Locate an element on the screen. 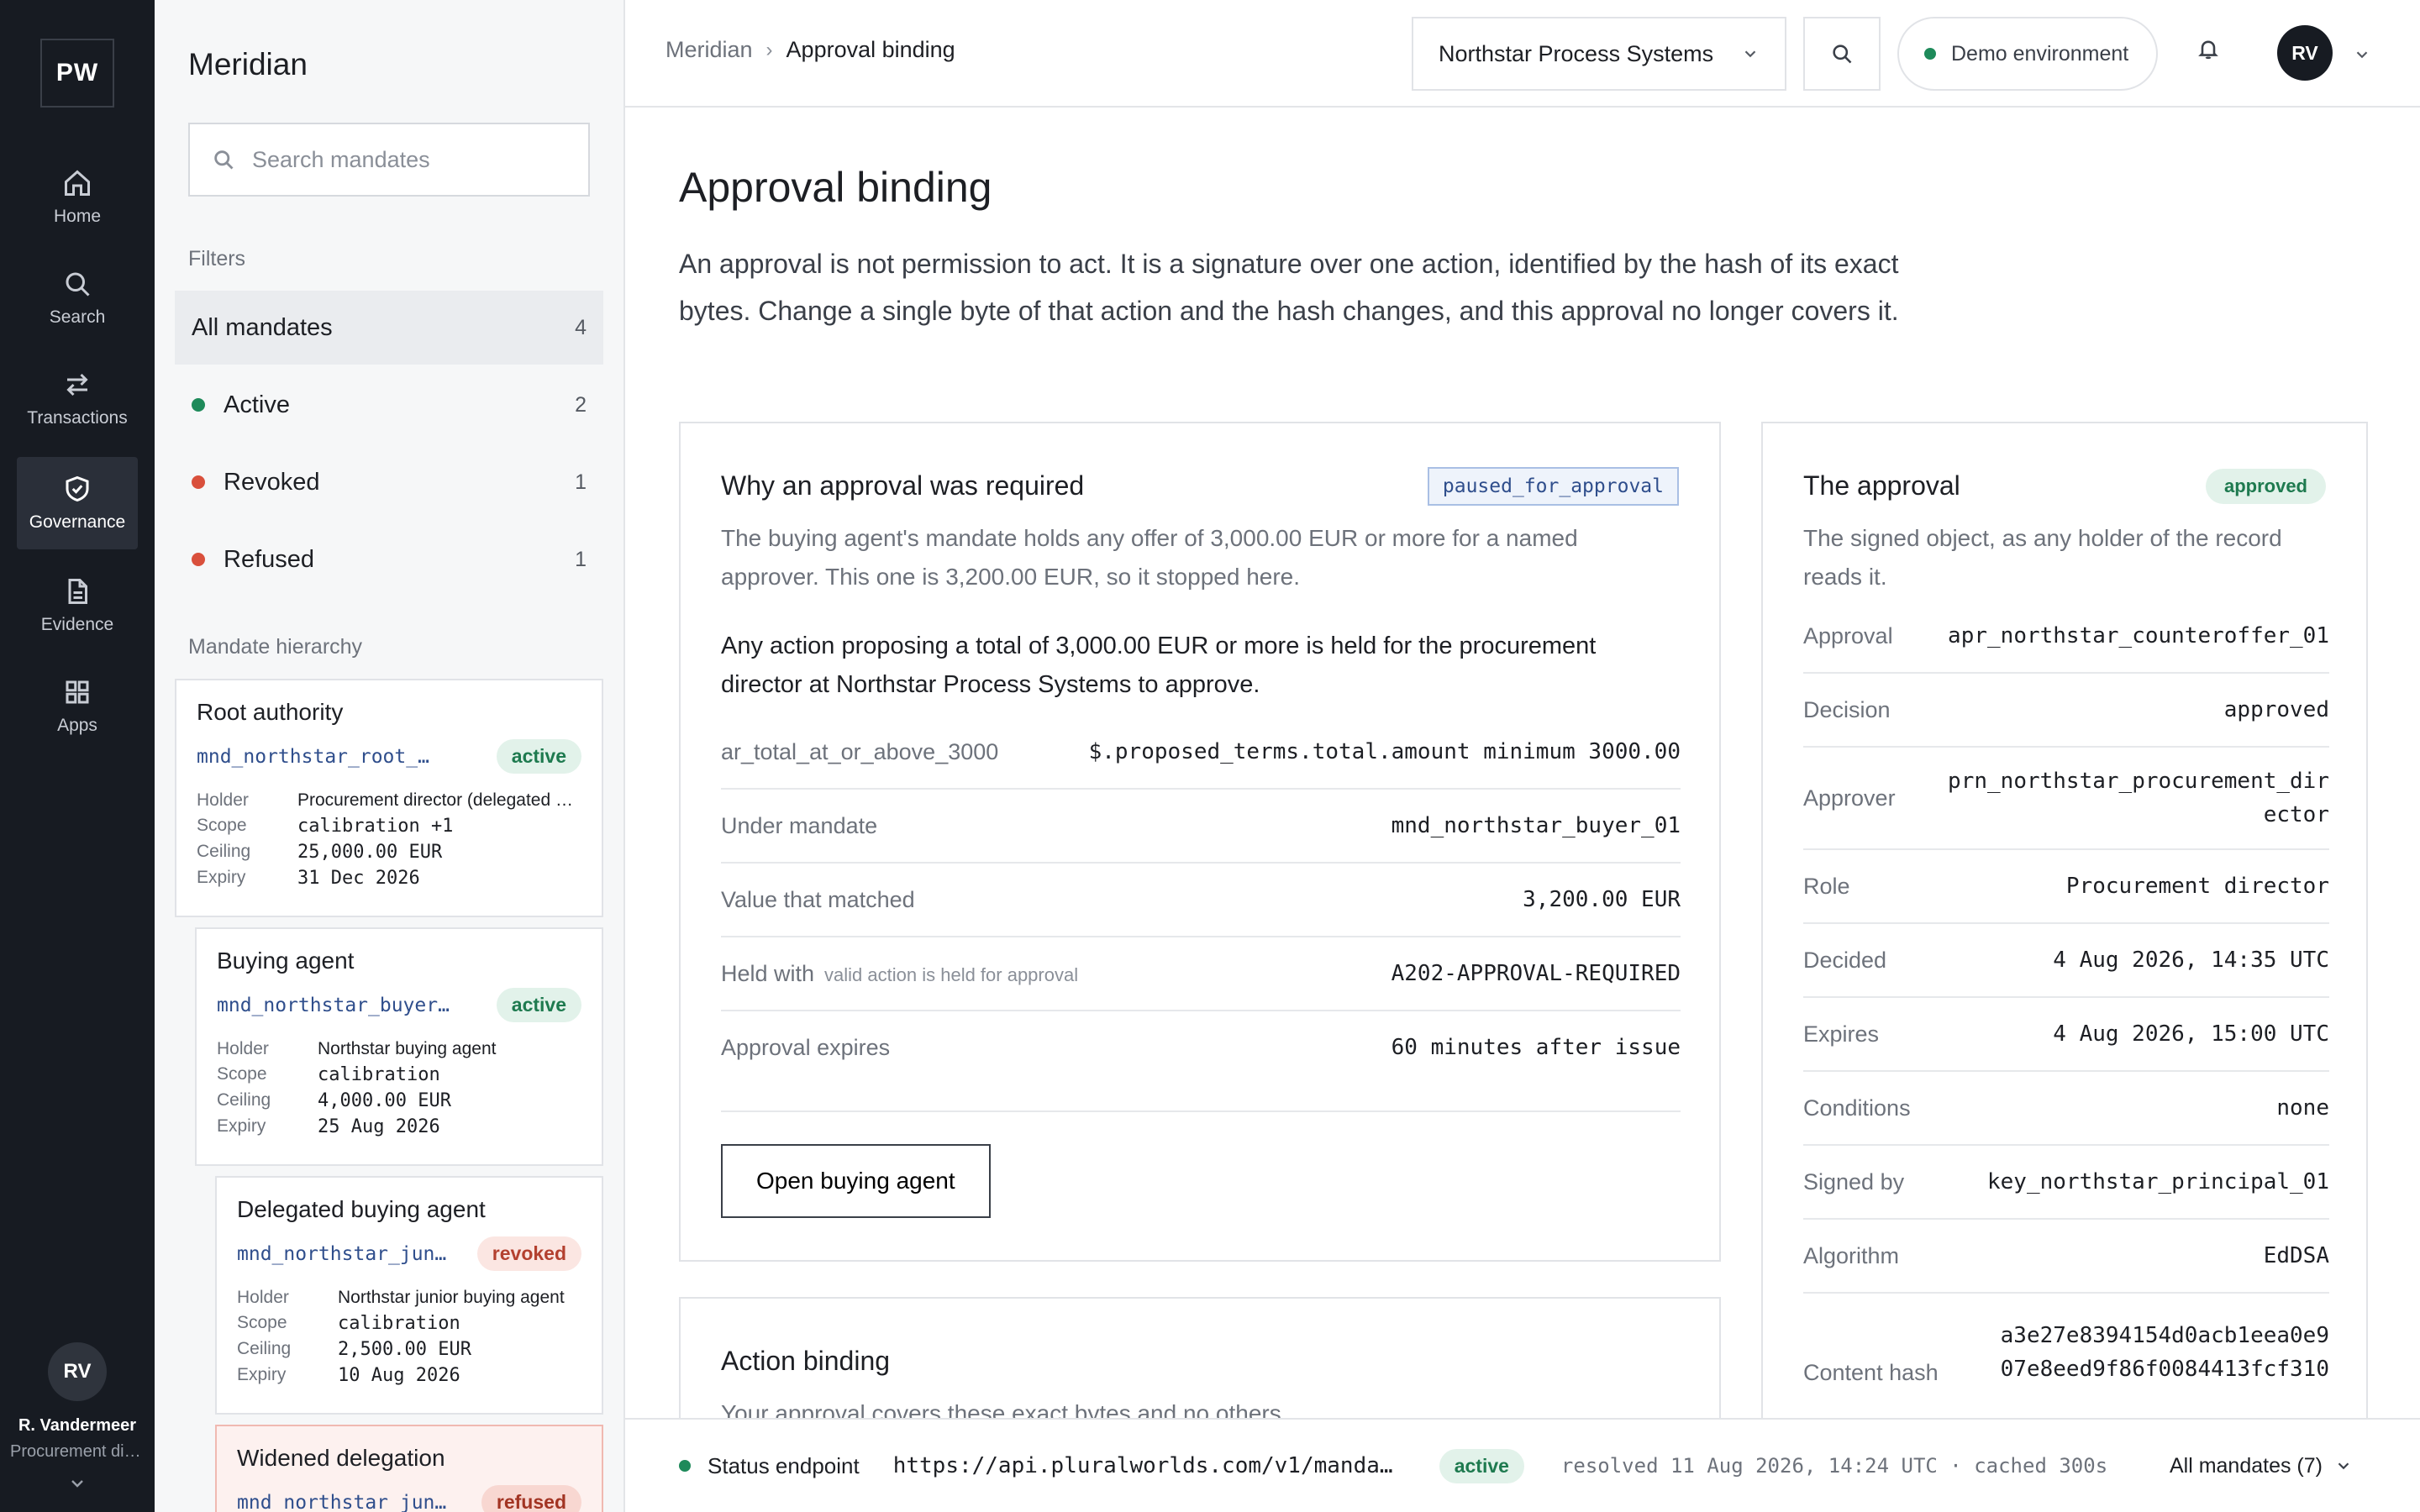 This screenshot has width=2420, height=1512. rail-item-governance: Governance is located at coordinates (77, 503).